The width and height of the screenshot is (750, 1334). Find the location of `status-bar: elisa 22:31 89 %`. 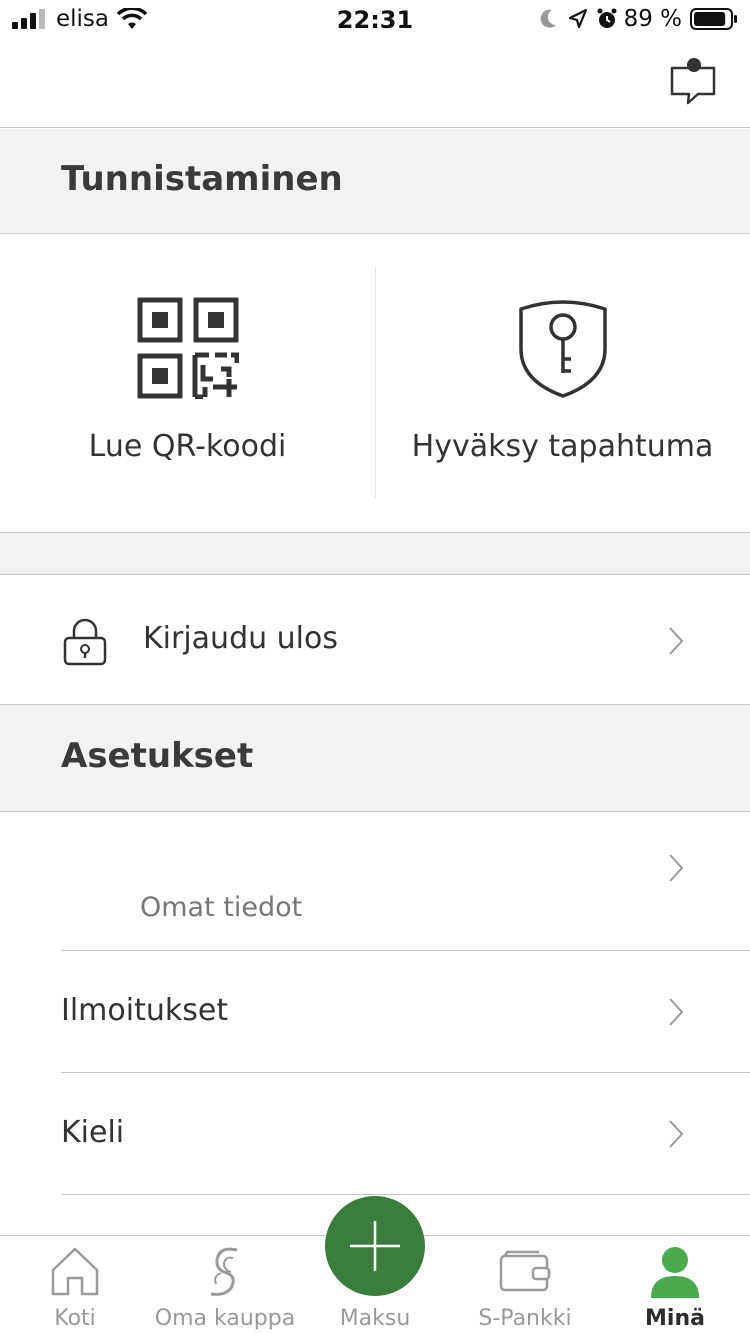

status-bar: elisa 22:31 89 % is located at coordinates (375, 20).